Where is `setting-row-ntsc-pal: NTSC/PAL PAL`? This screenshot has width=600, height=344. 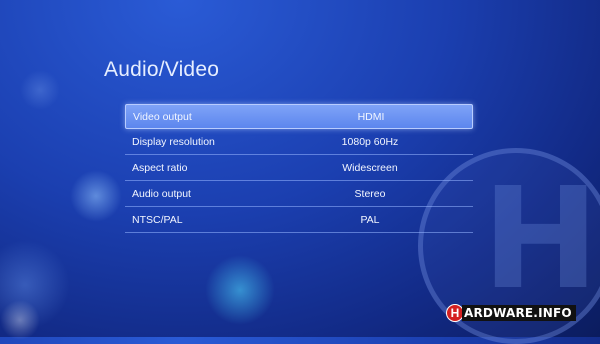
setting-row-ntsc-pal: NTSC/PAL PAL is located at coordinates (299, 220).